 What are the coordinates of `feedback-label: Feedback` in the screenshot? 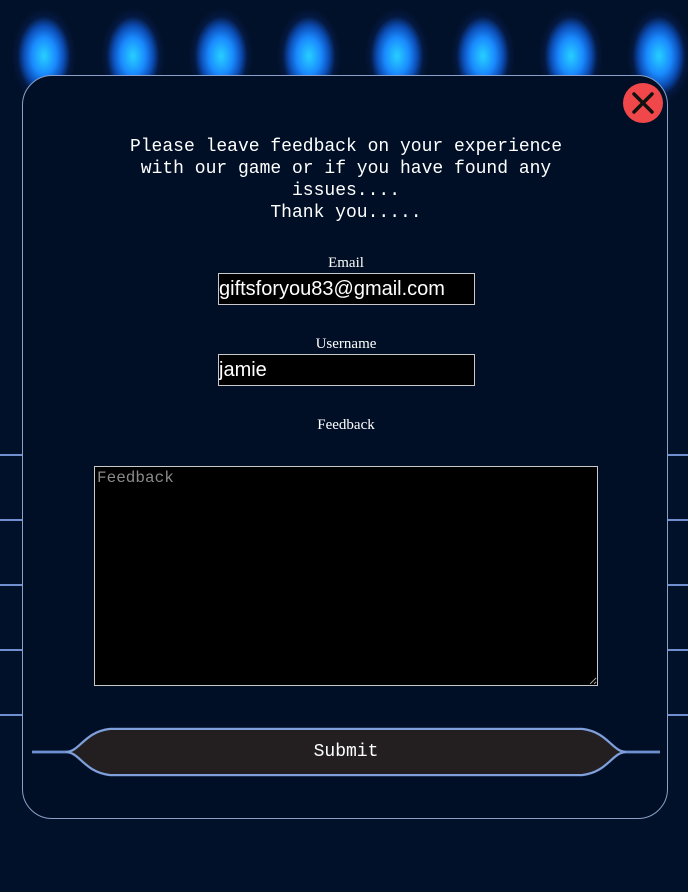 It's located at (346, 425).